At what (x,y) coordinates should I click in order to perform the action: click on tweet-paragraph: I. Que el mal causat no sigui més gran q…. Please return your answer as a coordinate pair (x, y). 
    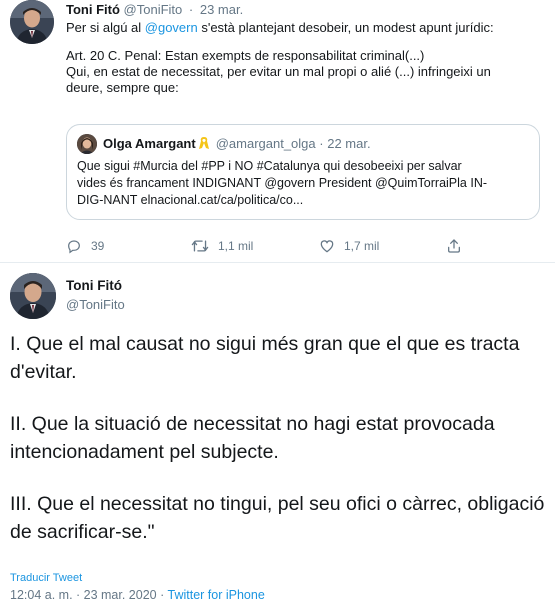
    Looking at the image, I should click on (265, 358).